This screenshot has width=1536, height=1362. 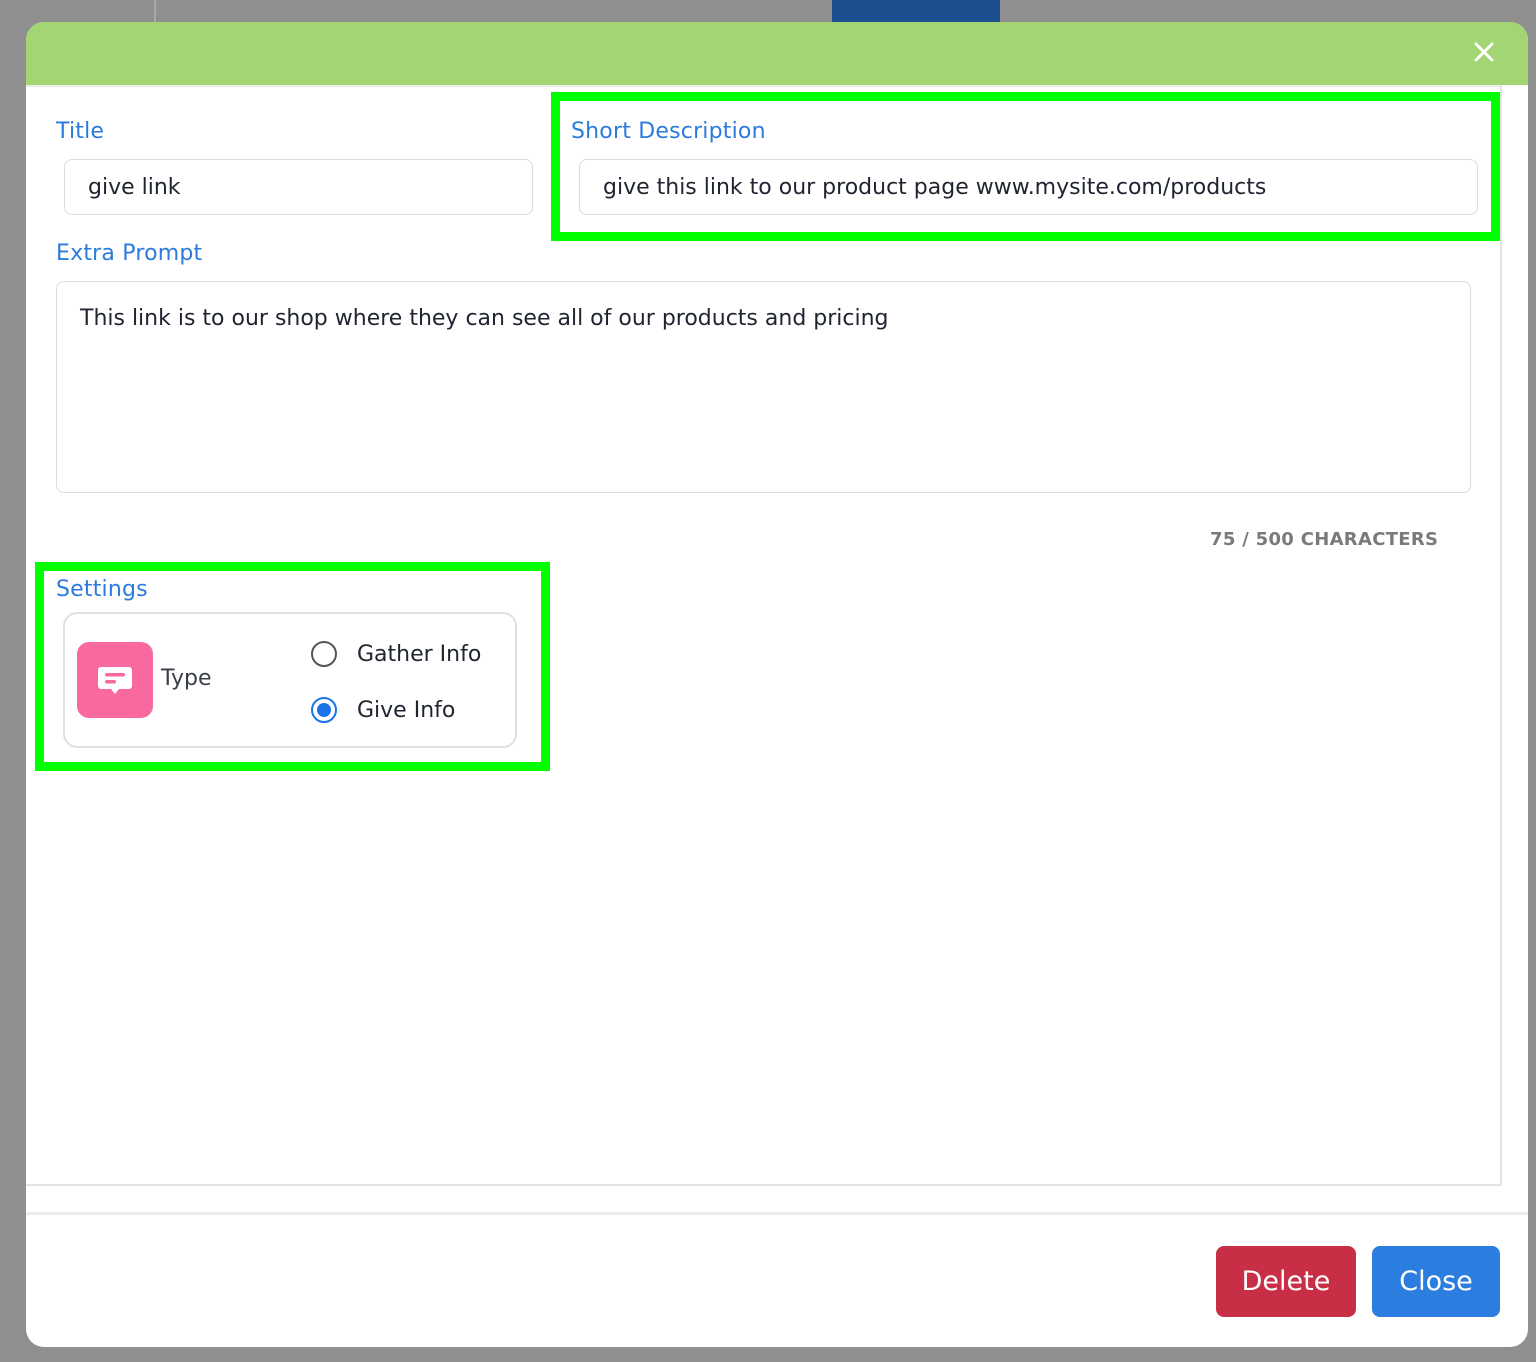 What do you see at coordinates (916, 11) in the screenshot?
I see `background-tab` at bounding box center [916, 11].